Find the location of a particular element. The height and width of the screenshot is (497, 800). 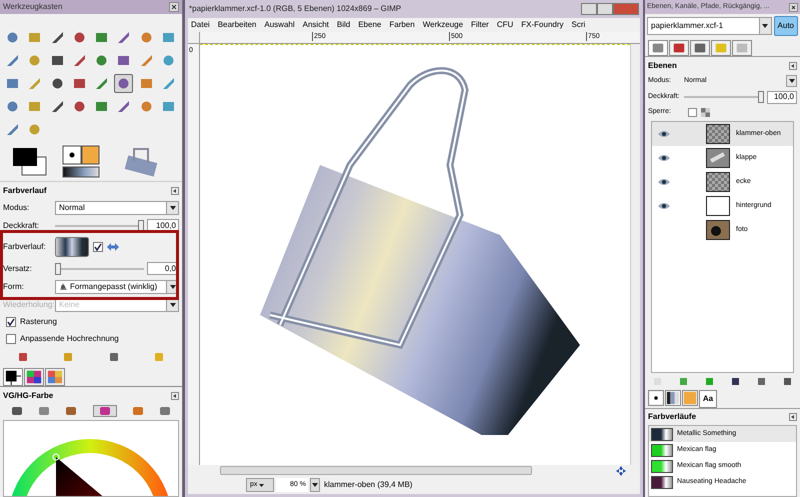

section-title: Ebenen is located at coordinates (662, 66).